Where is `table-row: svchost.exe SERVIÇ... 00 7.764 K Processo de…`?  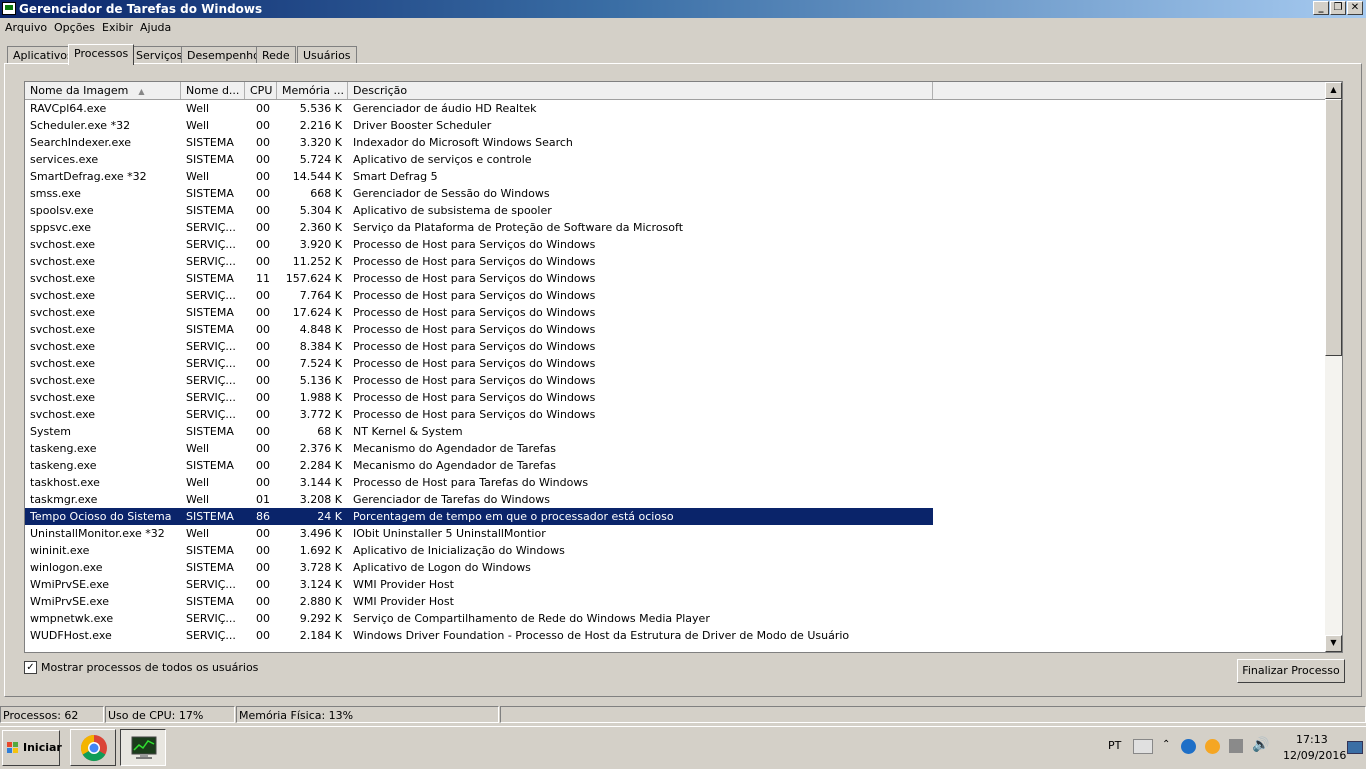
table-row: svchost.exe SERVIÇ... 00 7.764 K Processo de… is located at coordinates (479, 295).